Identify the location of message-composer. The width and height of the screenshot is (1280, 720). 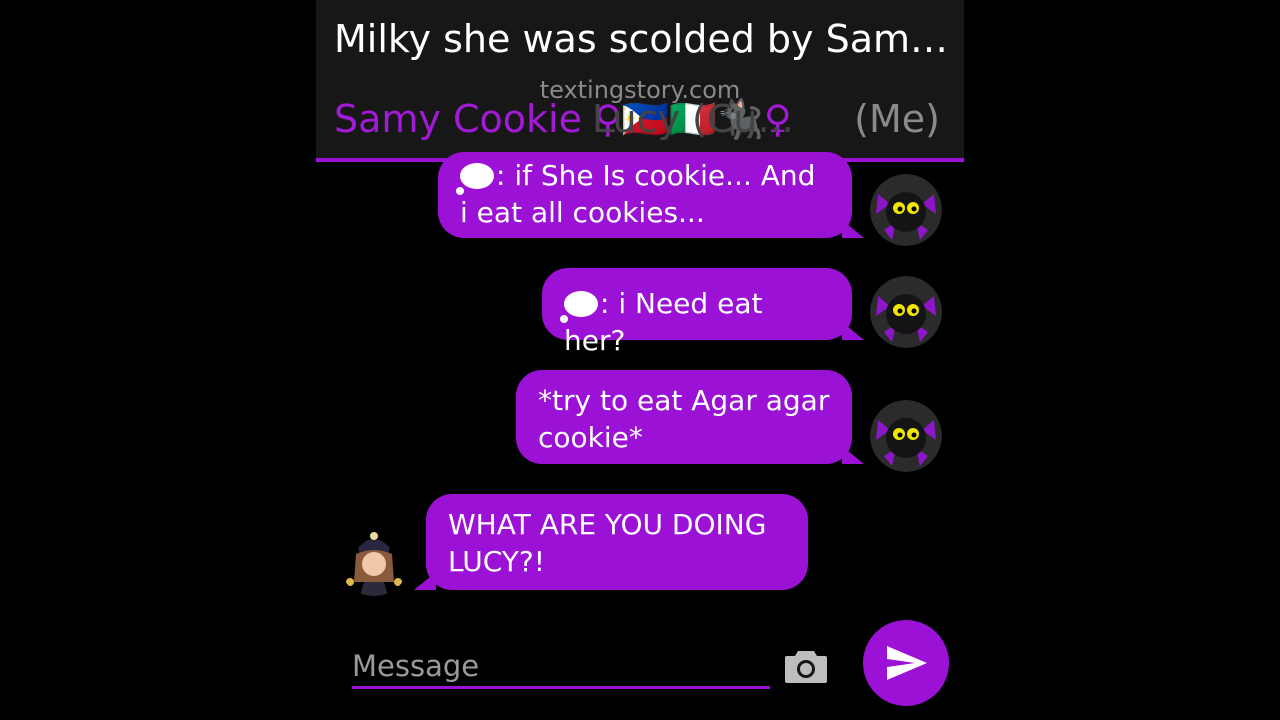
(640, 670).